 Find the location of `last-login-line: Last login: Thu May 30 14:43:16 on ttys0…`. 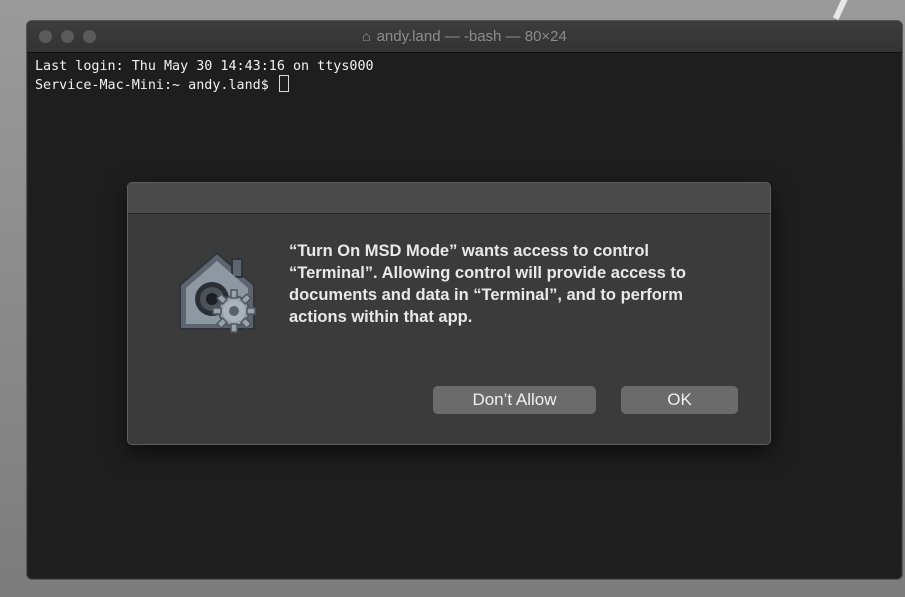

last-login-line: Last login: Thu May 30 14:43:16 on ttys0… is located at coordinates (204, 66).